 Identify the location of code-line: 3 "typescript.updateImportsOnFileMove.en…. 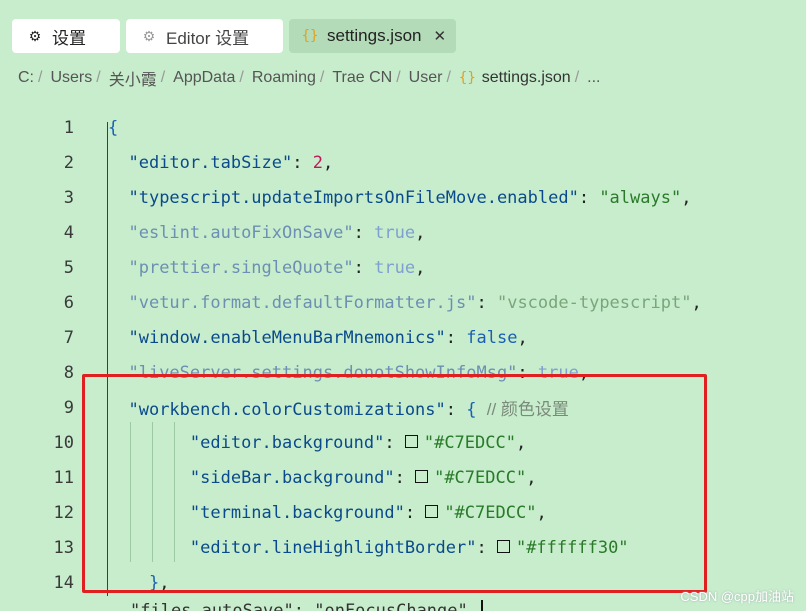
(403, 197).